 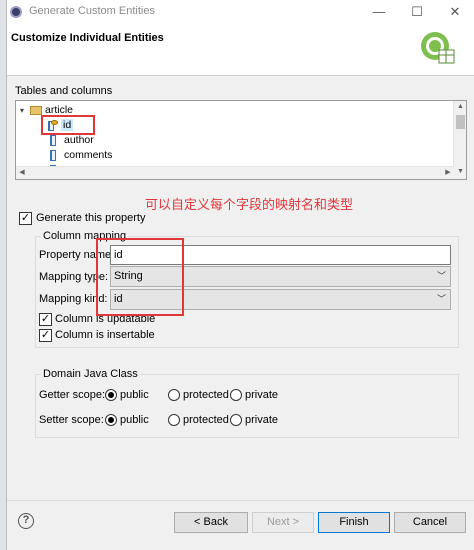 I want to click on getter-protected-radio, so click(x=174, y=395).